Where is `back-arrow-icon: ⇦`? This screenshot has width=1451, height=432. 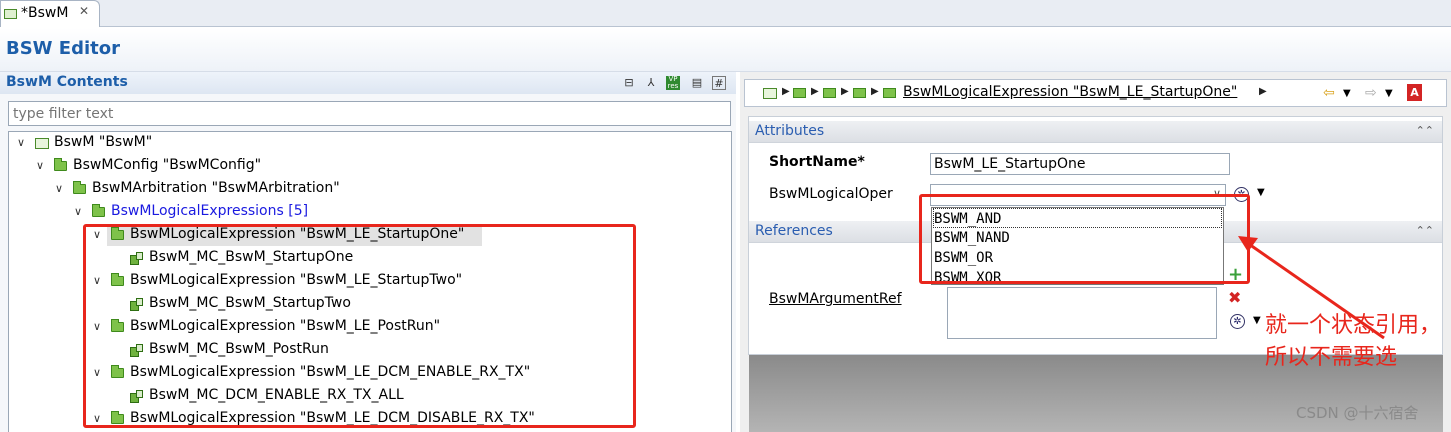 back-arrow-icon: ⇦ is located at coordinates (1329, 93).